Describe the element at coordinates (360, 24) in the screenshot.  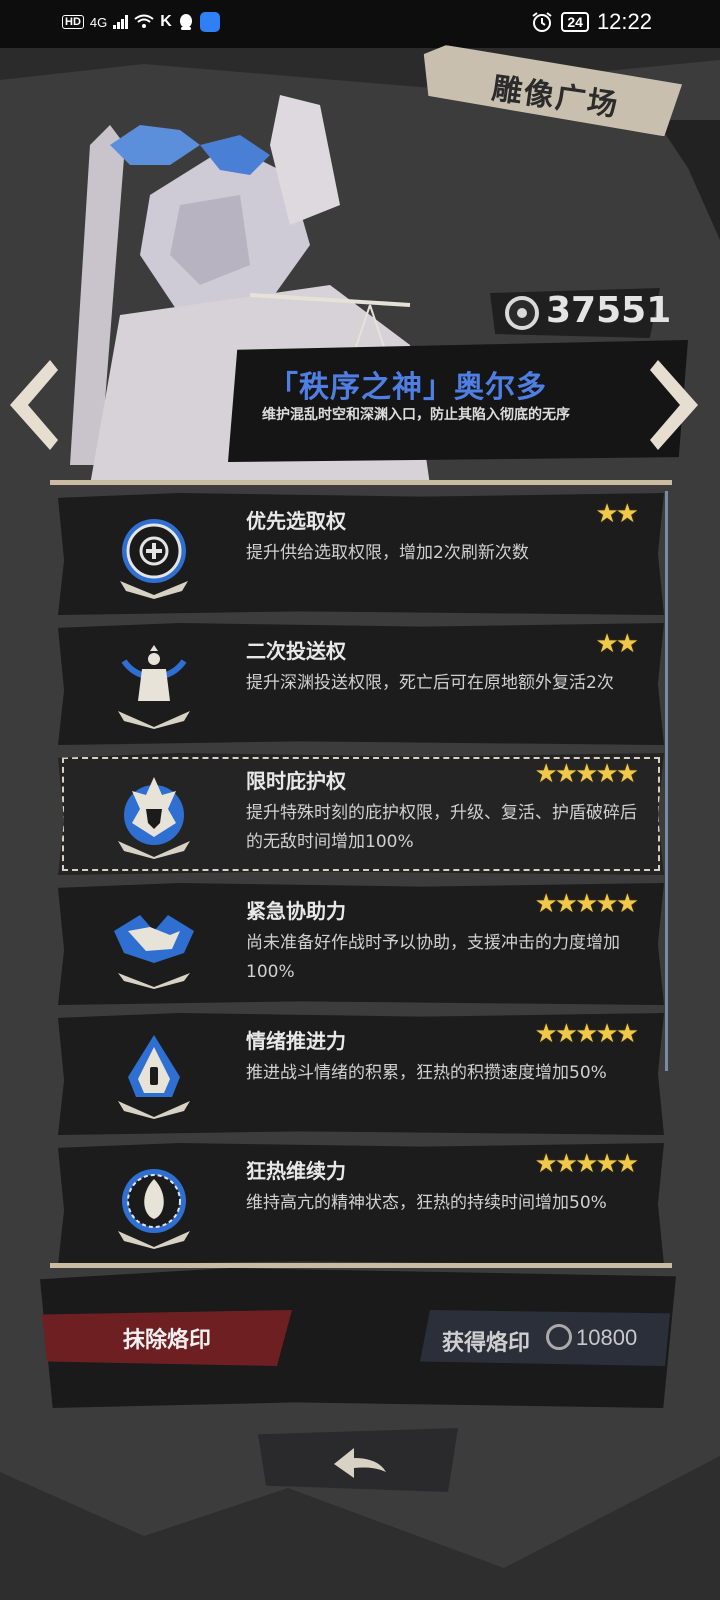
I see `status-bar: HD 4G K 24 12:22` at that location.